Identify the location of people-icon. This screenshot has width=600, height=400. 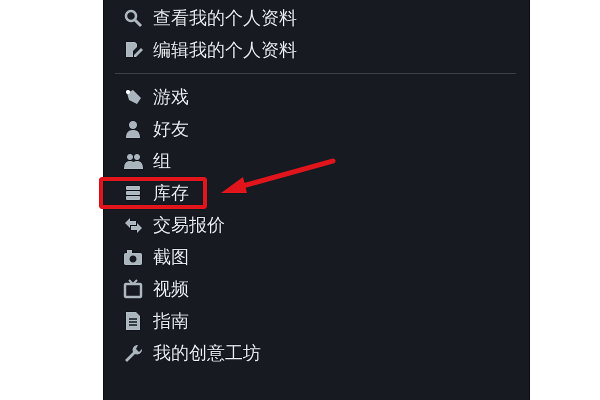
(133, 161).